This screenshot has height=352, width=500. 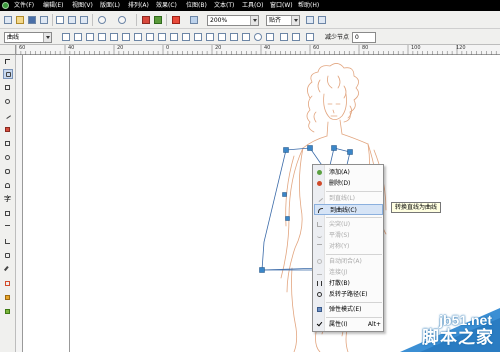 What do you see at coordinates (138, 5) in the screenshot?
I see `menu-arrange: 排列(A)` at bounding box center [138, 5].